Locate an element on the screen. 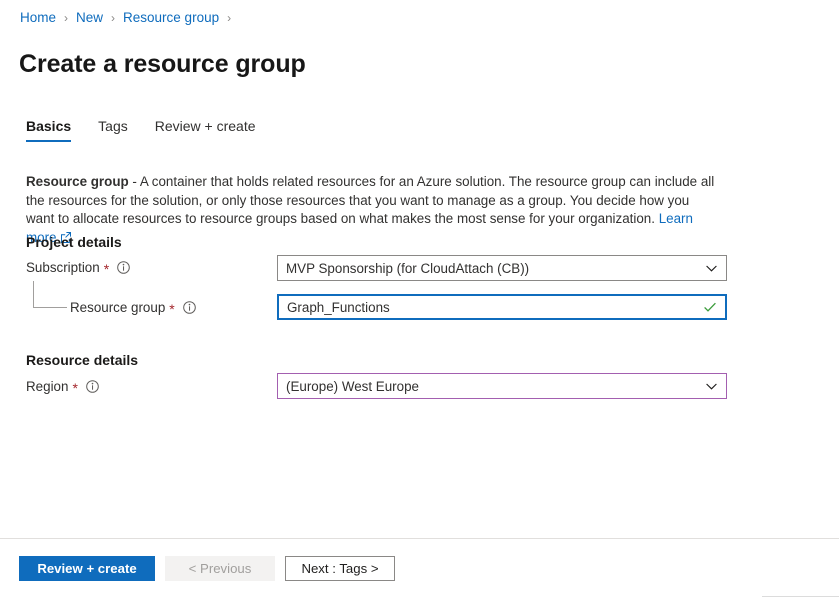  tab-bar: Basics Tags Review + create is located at coordinates (154, 130).